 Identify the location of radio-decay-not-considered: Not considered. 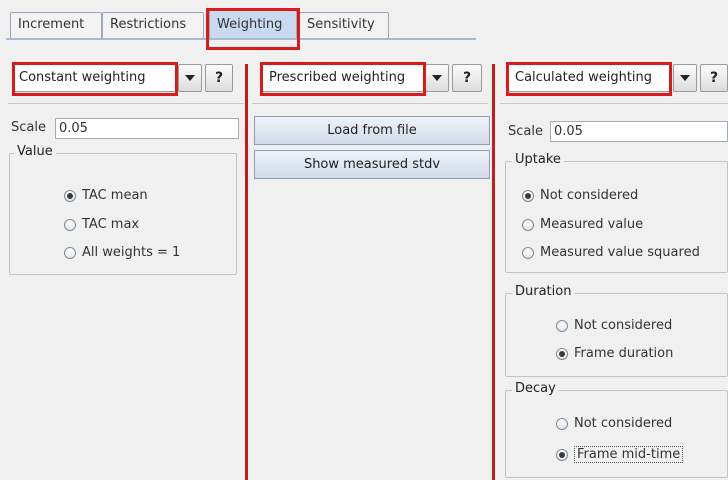
(614, 423).